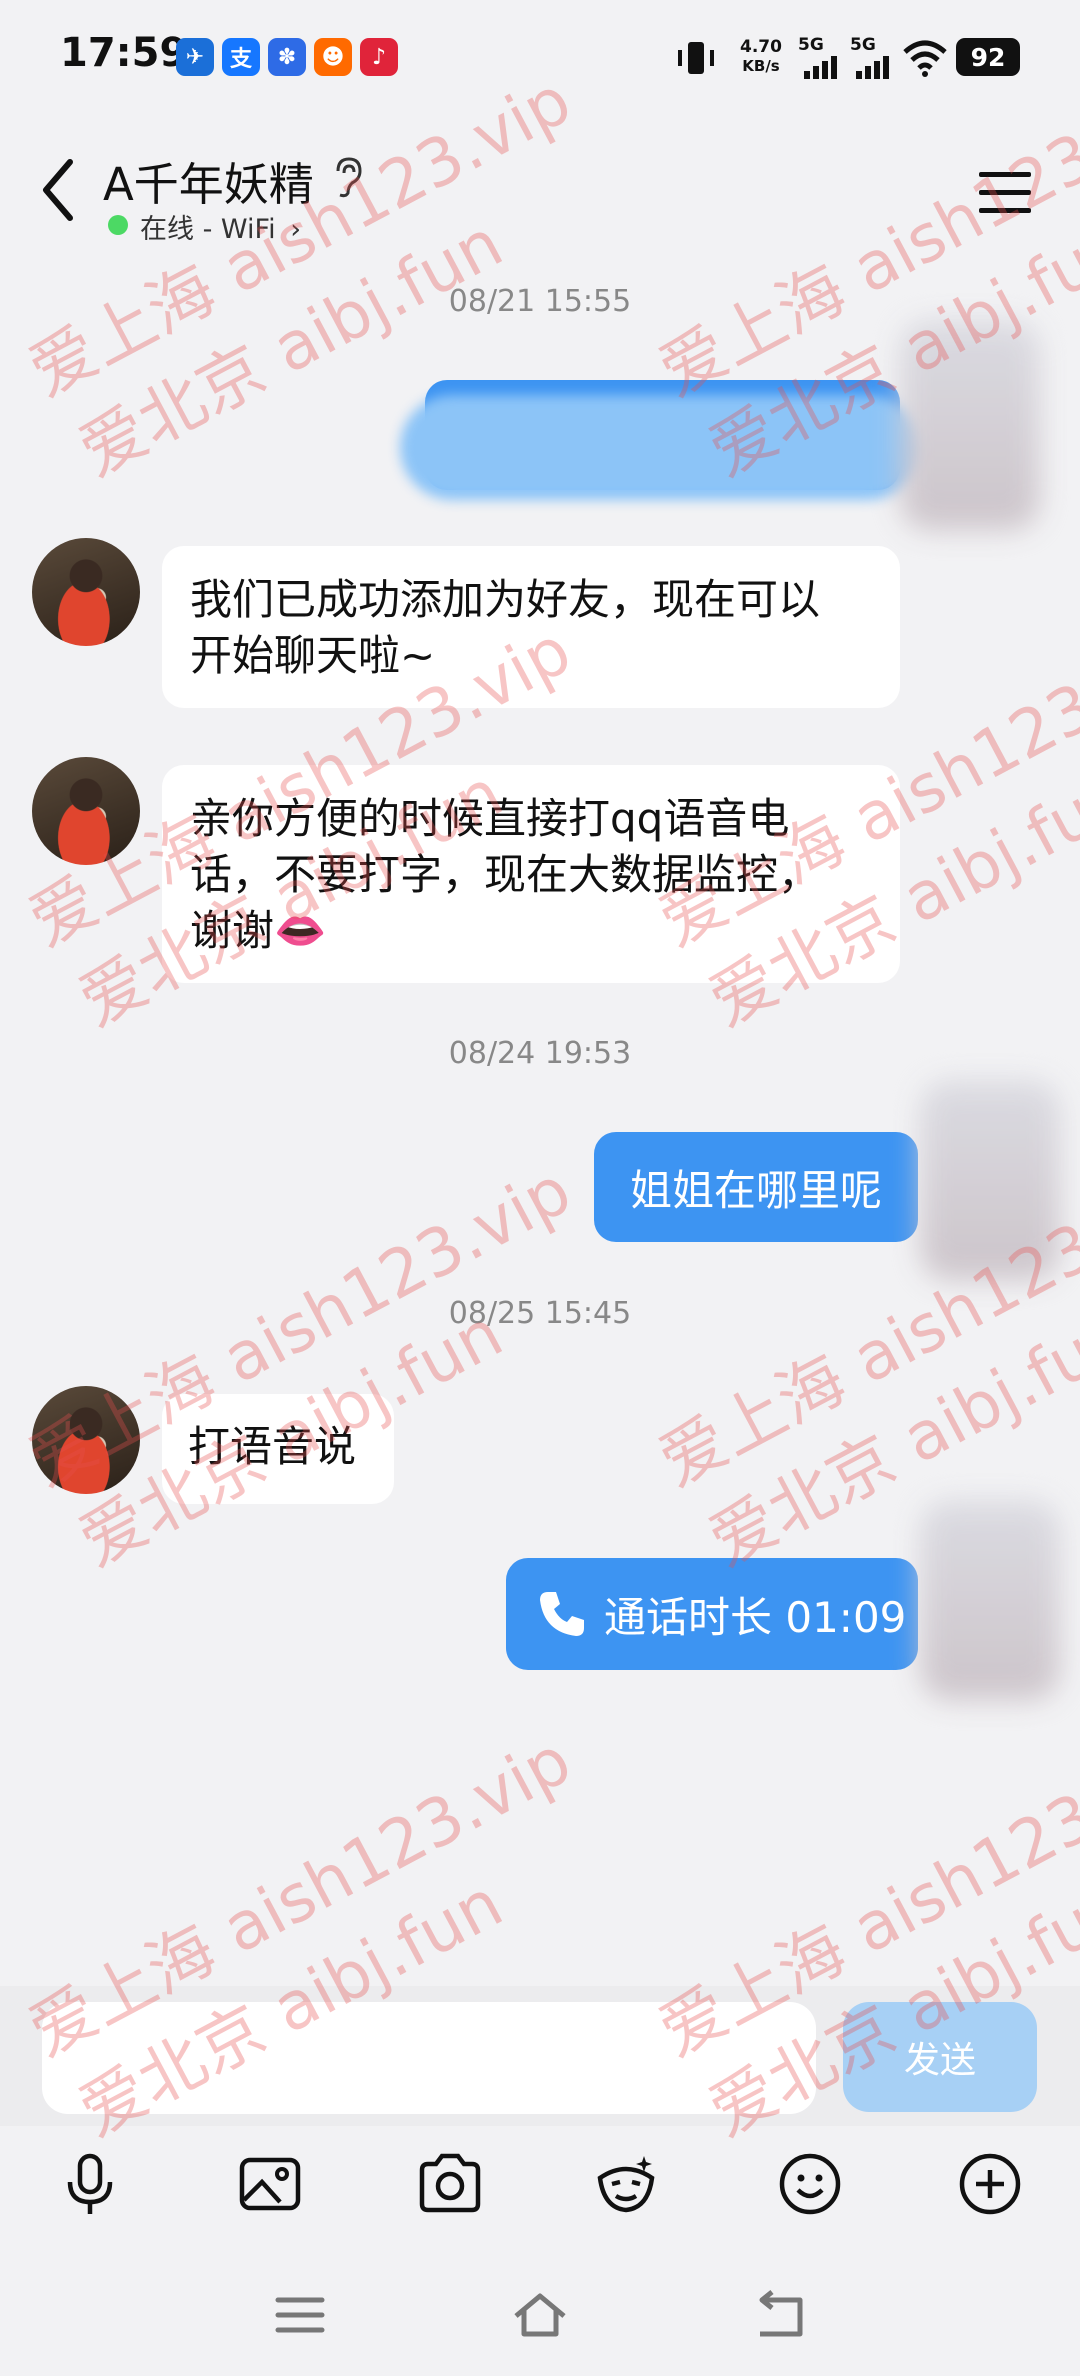 This screenshot has width=1080, height=2376. I want to click on timestamp: 08/21 15:55, so click(540, 301).